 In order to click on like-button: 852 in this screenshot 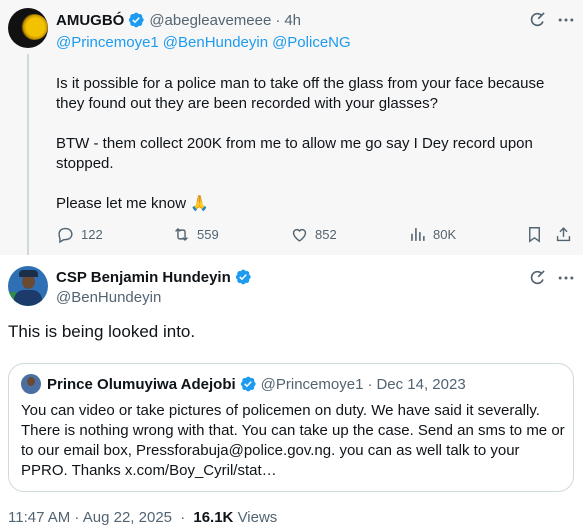, I will do `click(313, 234)`.